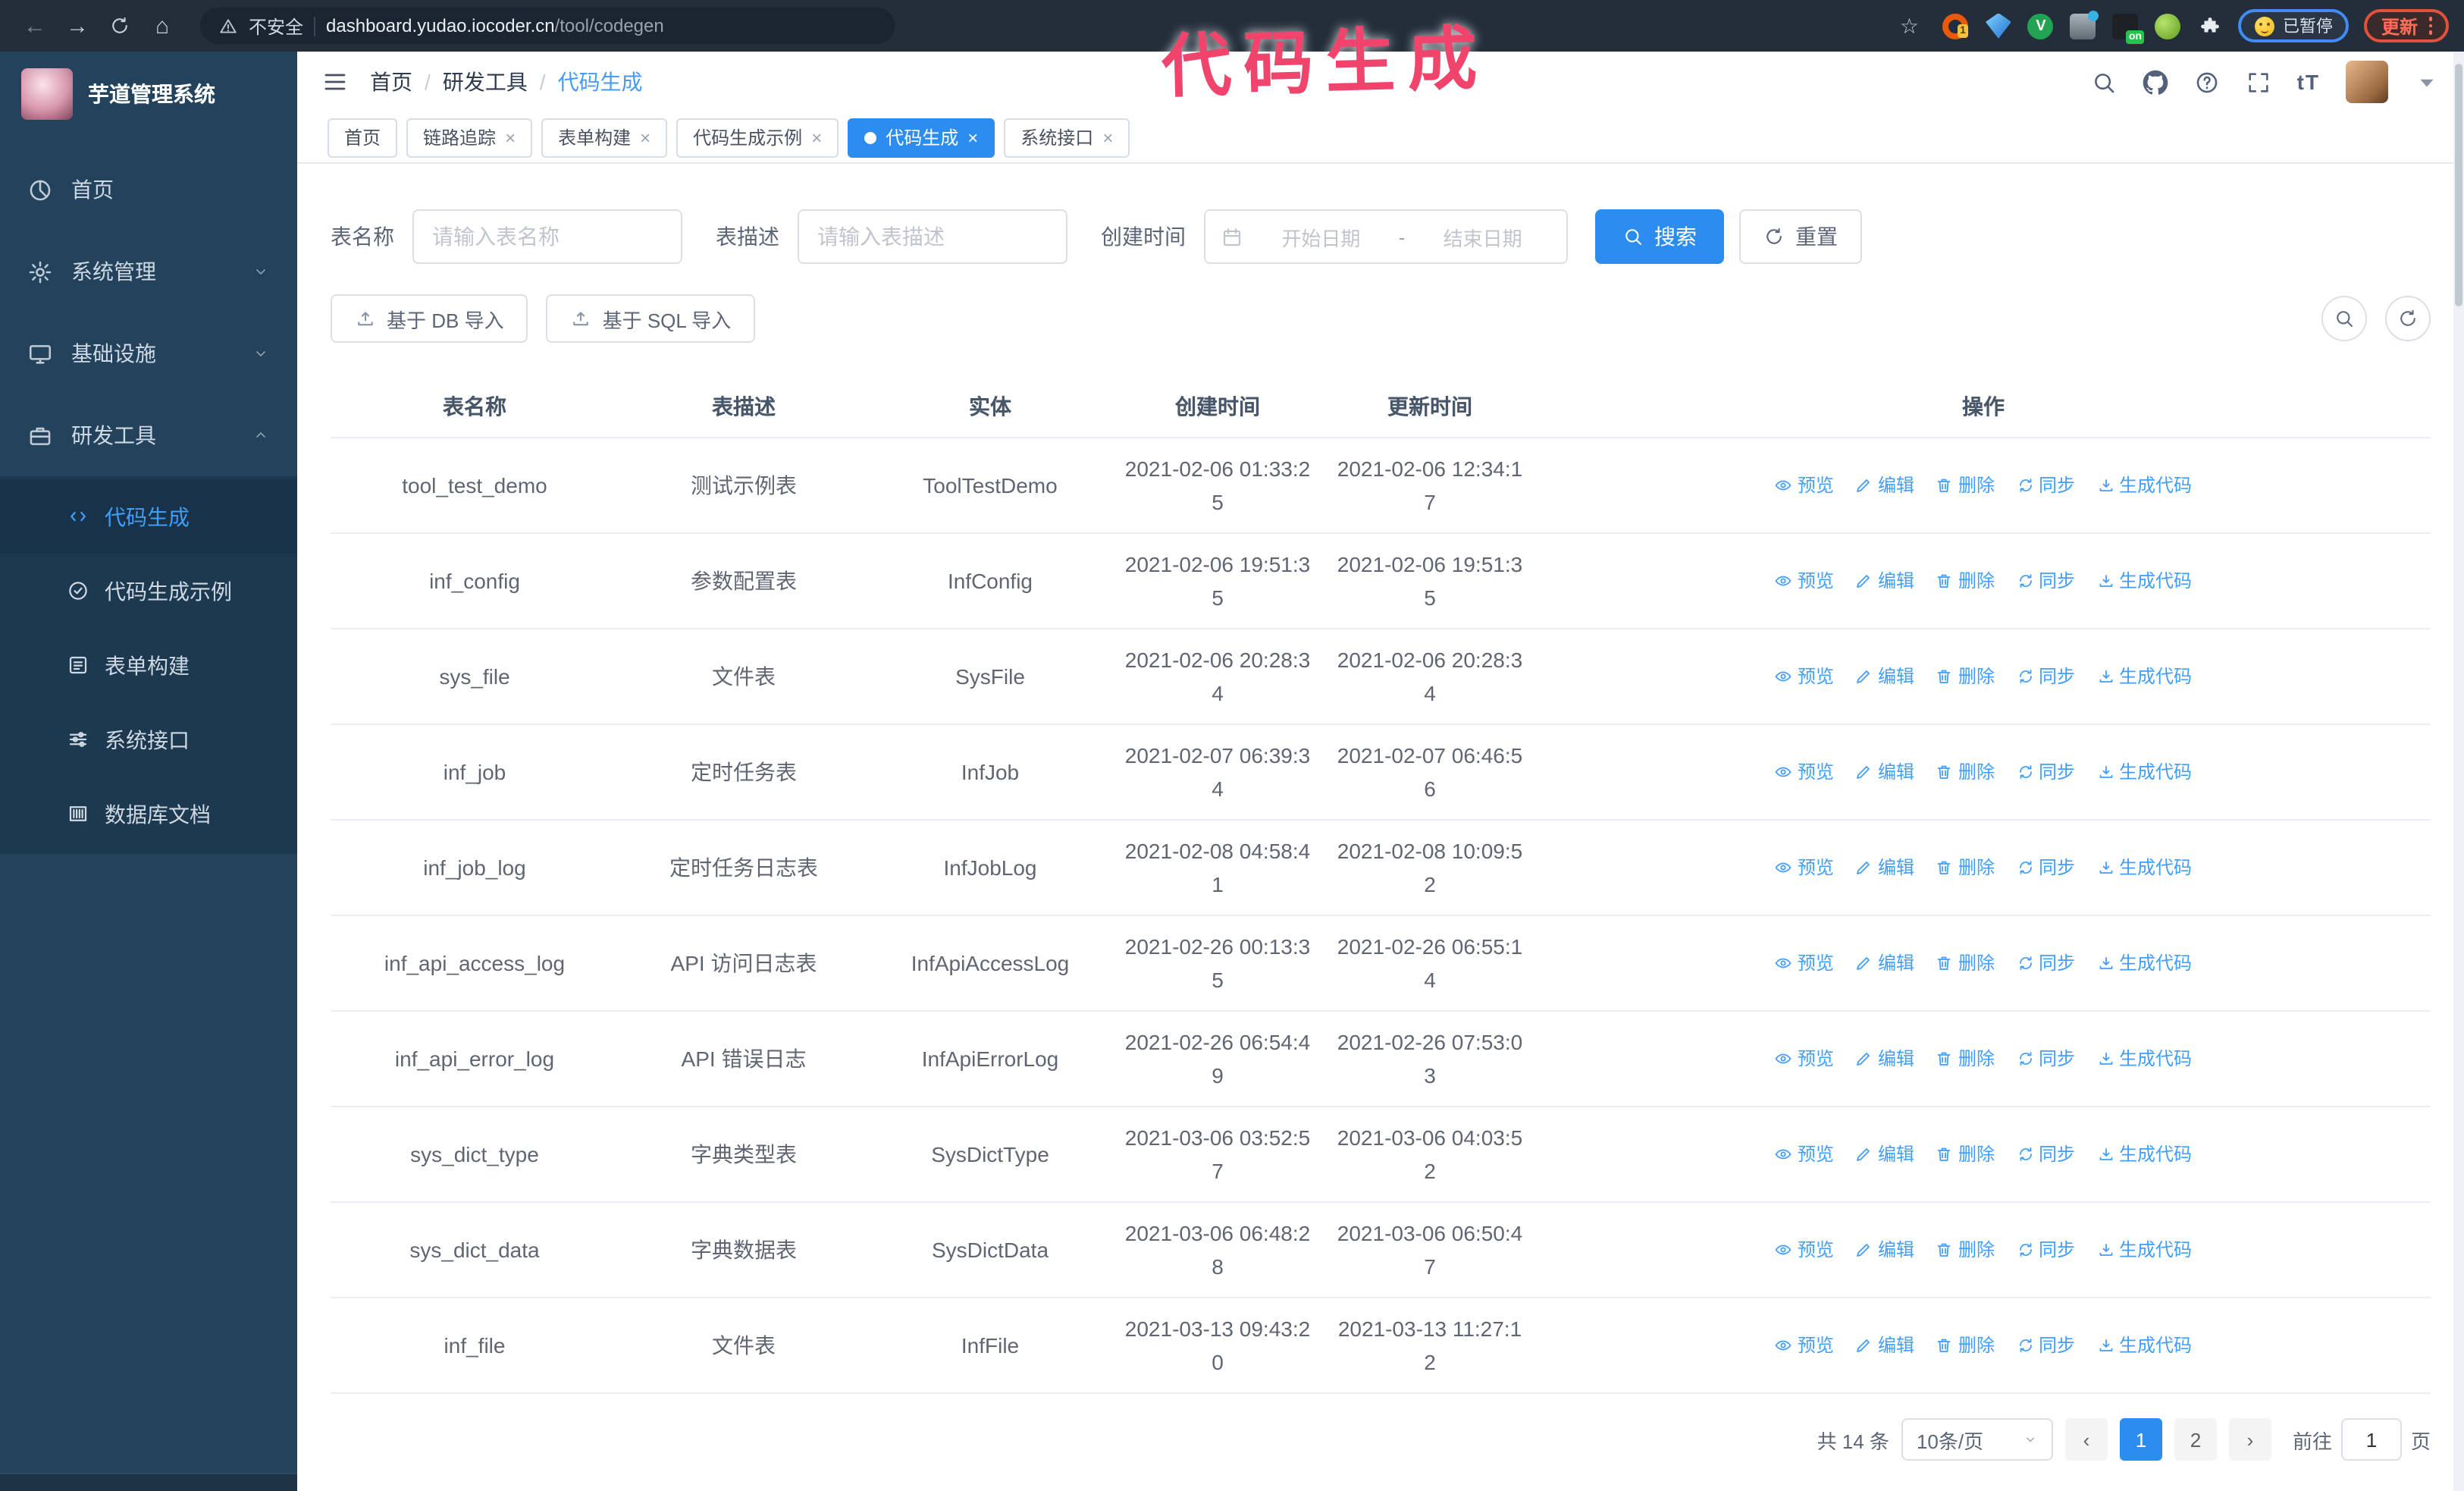  I want to click on extension-icon-gray, so click(2084, 24).